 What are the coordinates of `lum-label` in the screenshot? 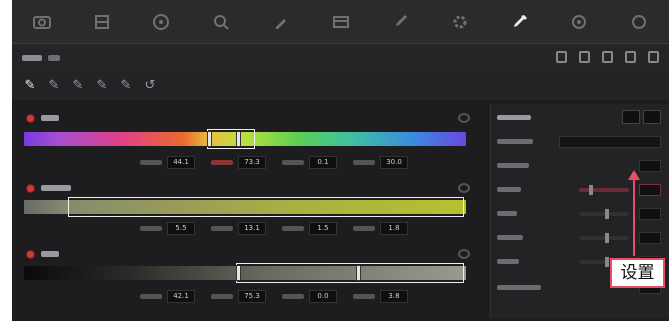 It's located at (50, 254).